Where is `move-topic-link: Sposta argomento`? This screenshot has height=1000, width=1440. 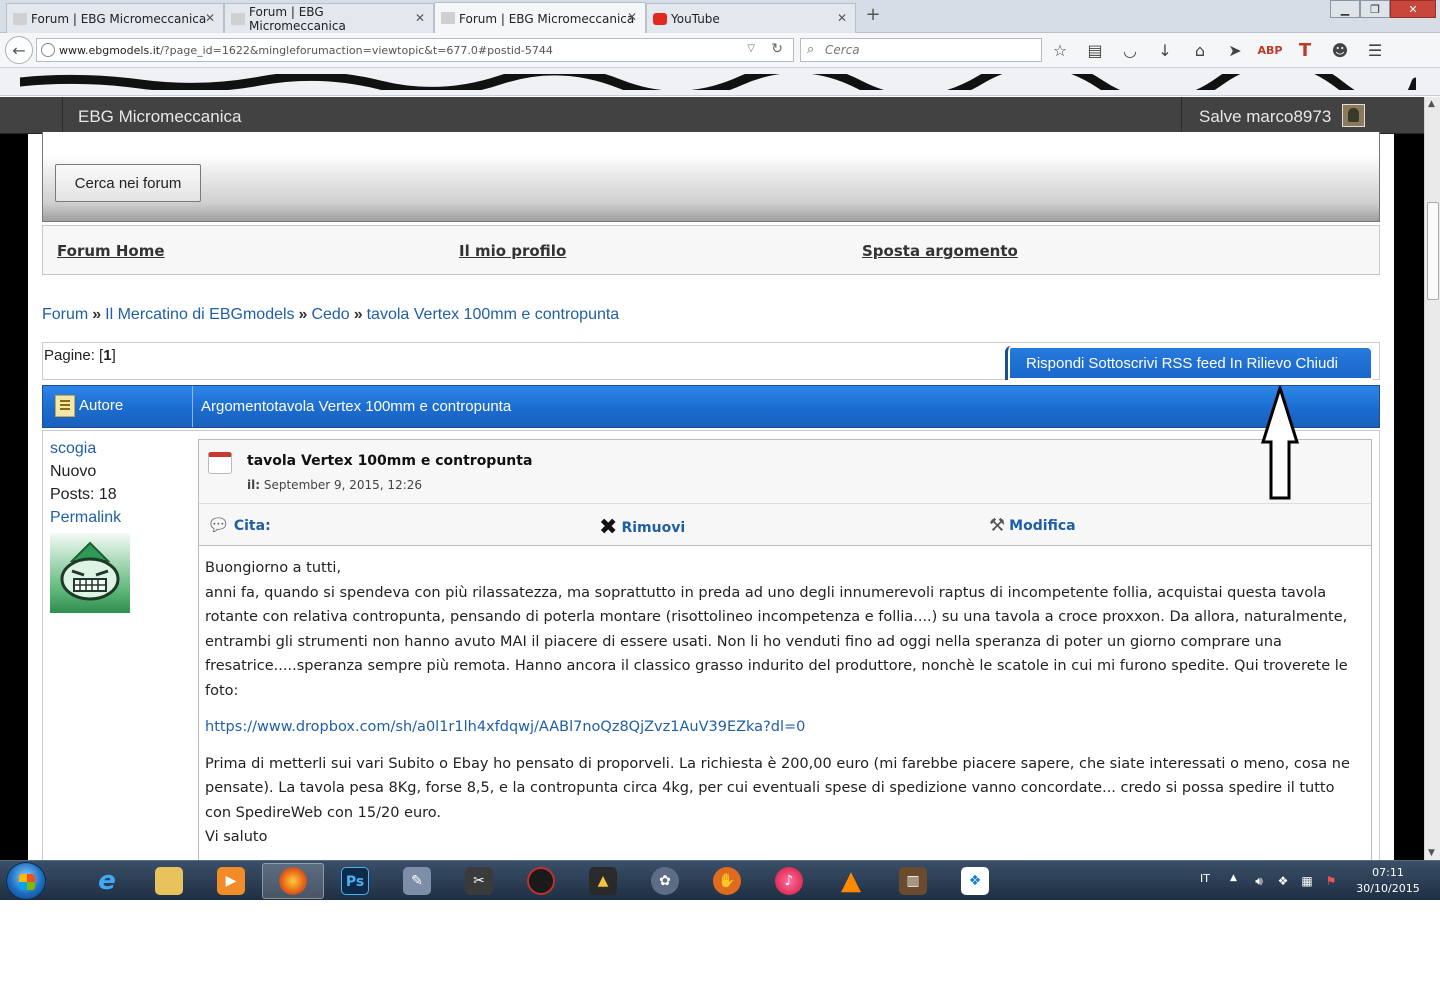 move-topic-link: Sposta argomento is located at coordinates (940, 251).